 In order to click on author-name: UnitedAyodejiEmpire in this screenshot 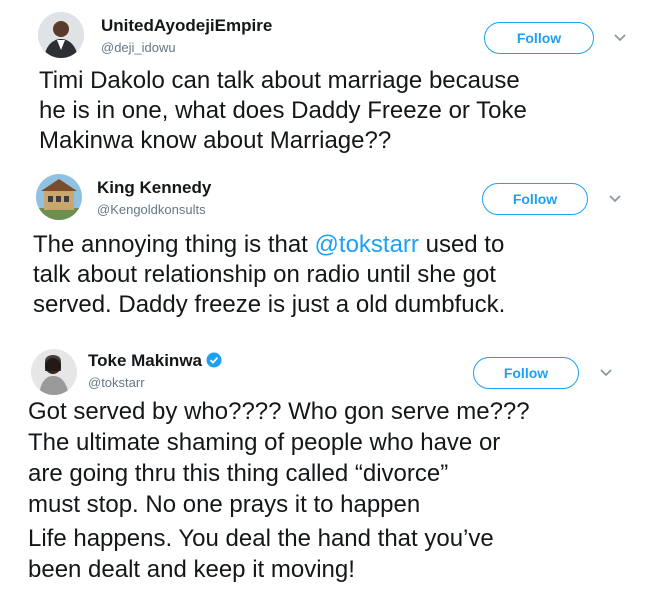, I will do `click(186, 26)`.